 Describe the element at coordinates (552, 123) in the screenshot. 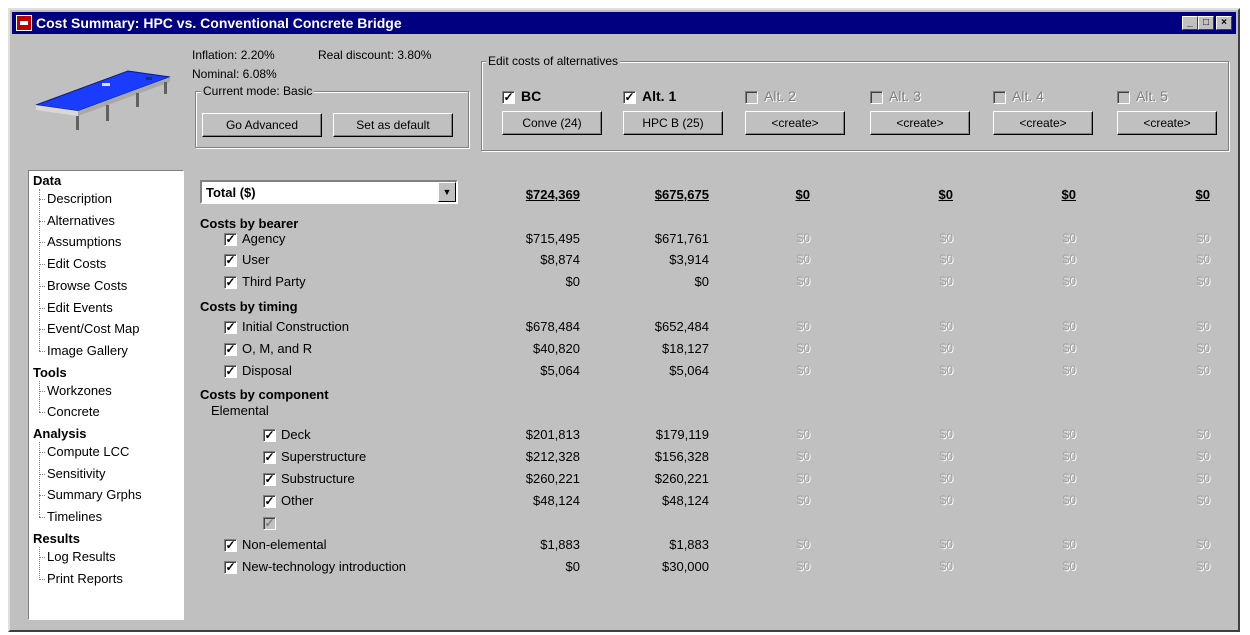

I see `alternative-edit-button: Conve (24)` at that location.